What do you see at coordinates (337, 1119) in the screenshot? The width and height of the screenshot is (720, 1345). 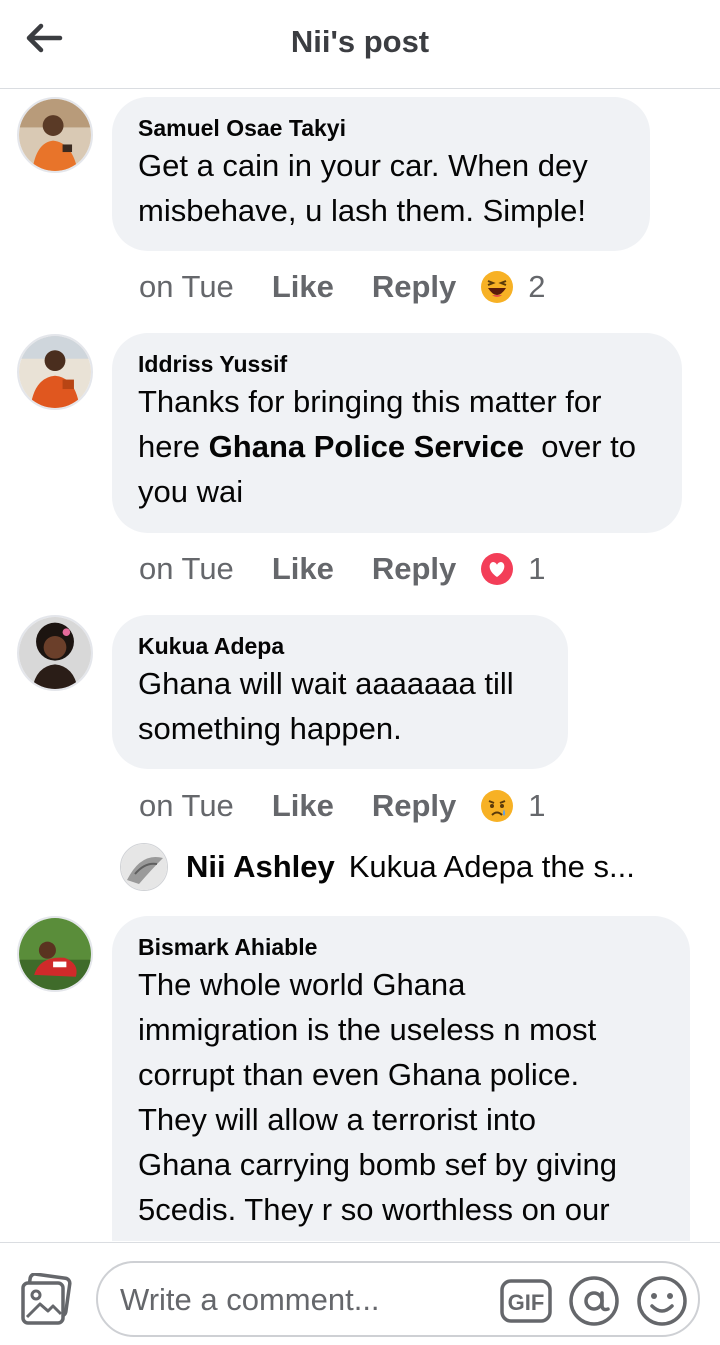 I see `comment-text-line: They will allow a terrorist into` at bounding box center [337, 1119].